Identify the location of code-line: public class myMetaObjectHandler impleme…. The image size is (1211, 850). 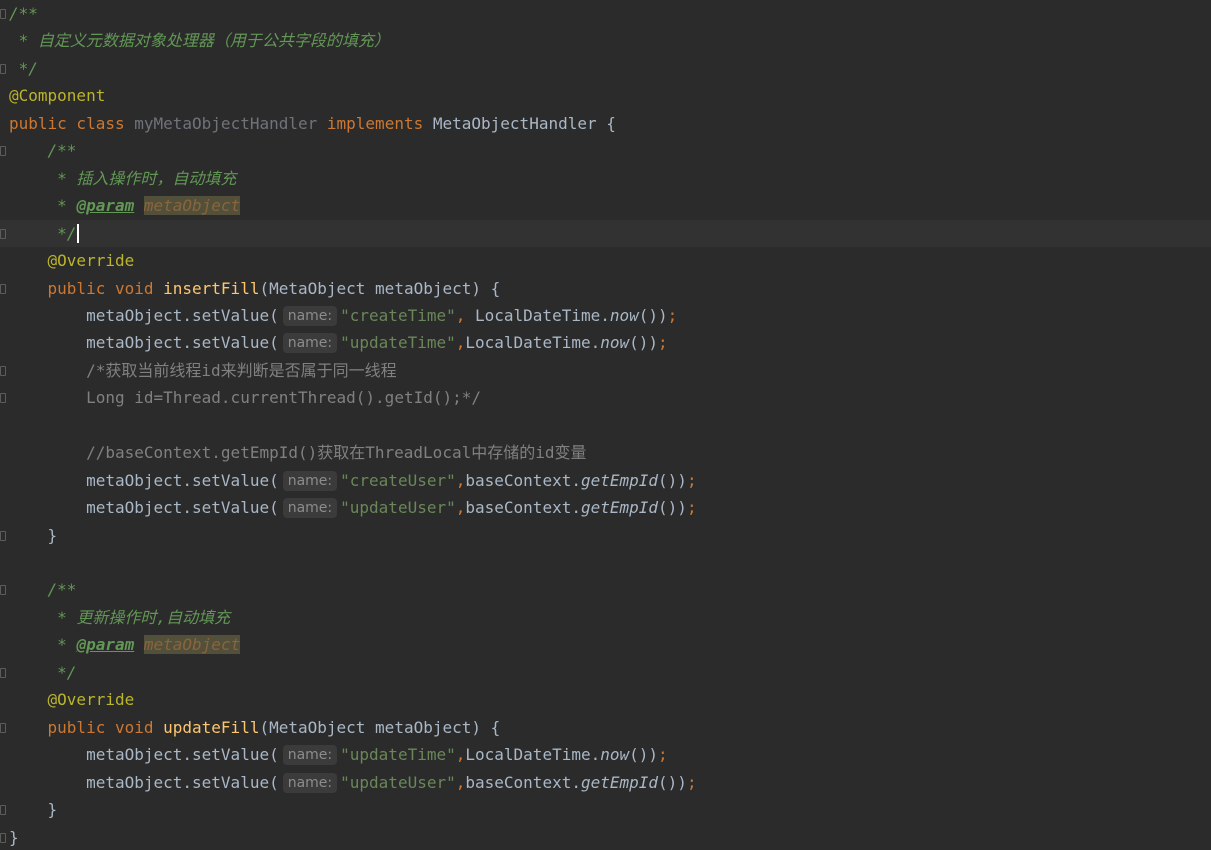
(605, 123).